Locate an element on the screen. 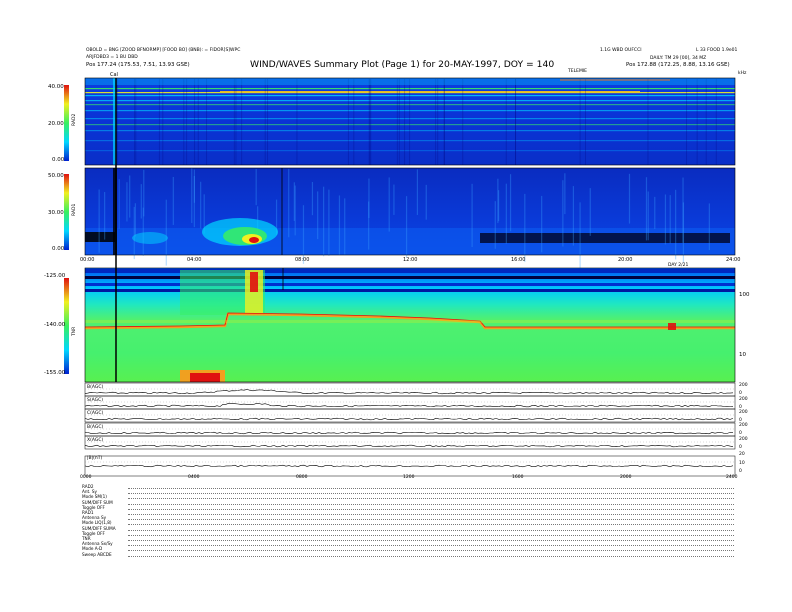 This screenshot has height=612, width=792. trace-rtick-1a: 200 is located at coordinates (743, 399).